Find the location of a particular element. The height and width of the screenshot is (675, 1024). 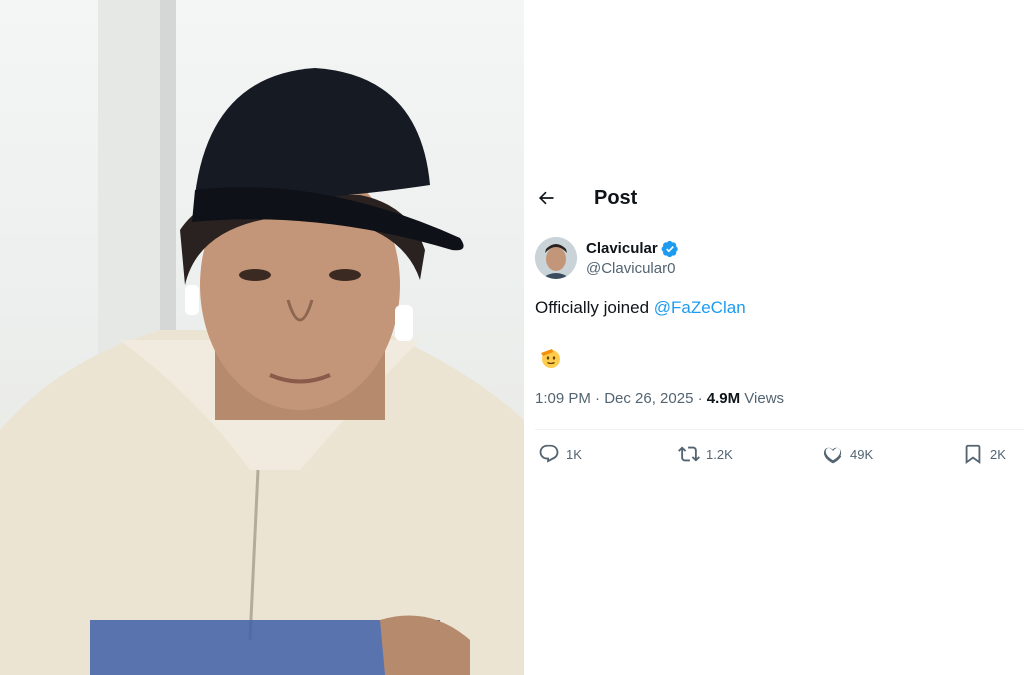

back-button is located at coordinates (546, 198).